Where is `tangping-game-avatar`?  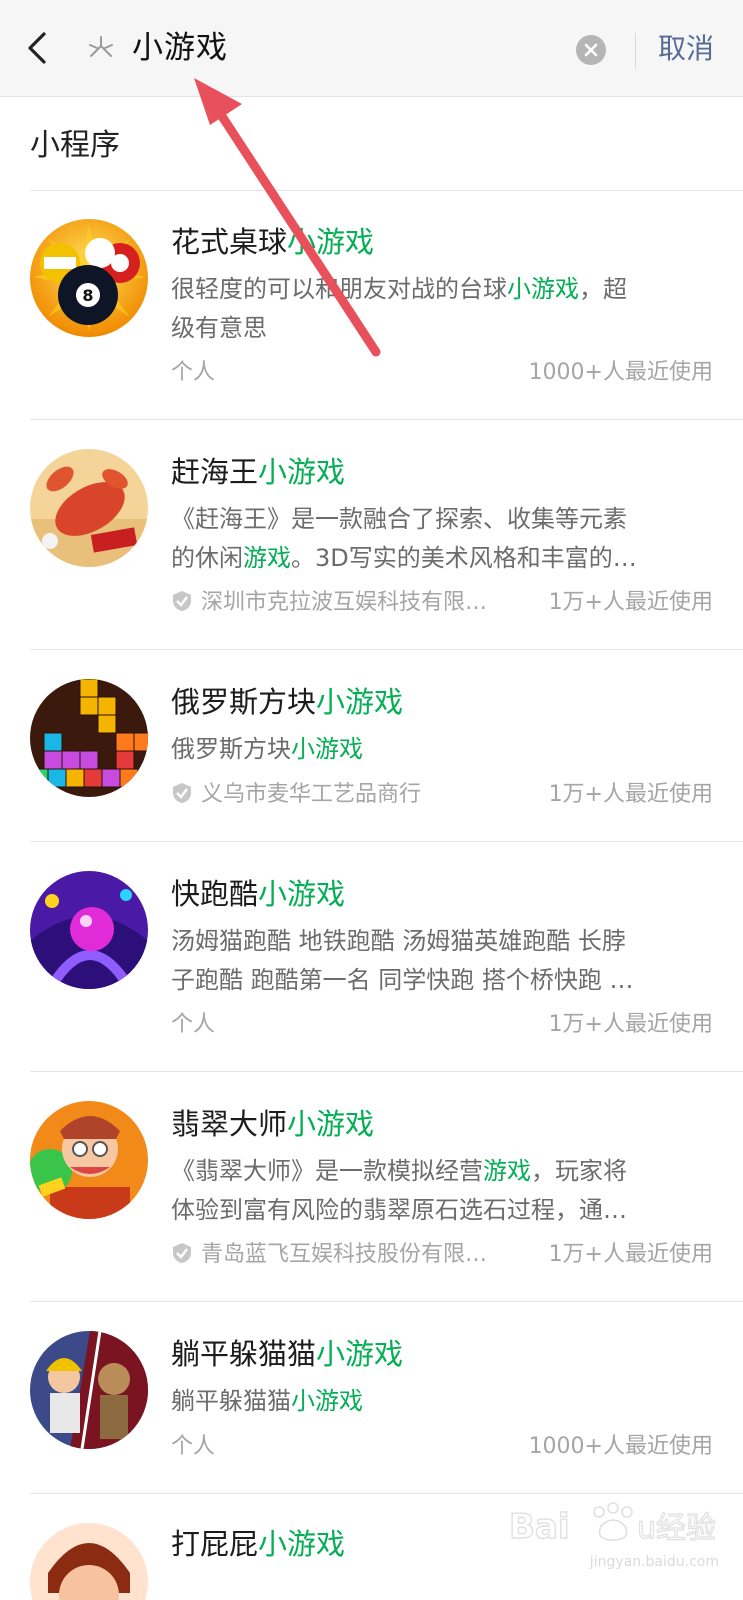
tangping-game-avatar is located at coordinates (89, 1390).